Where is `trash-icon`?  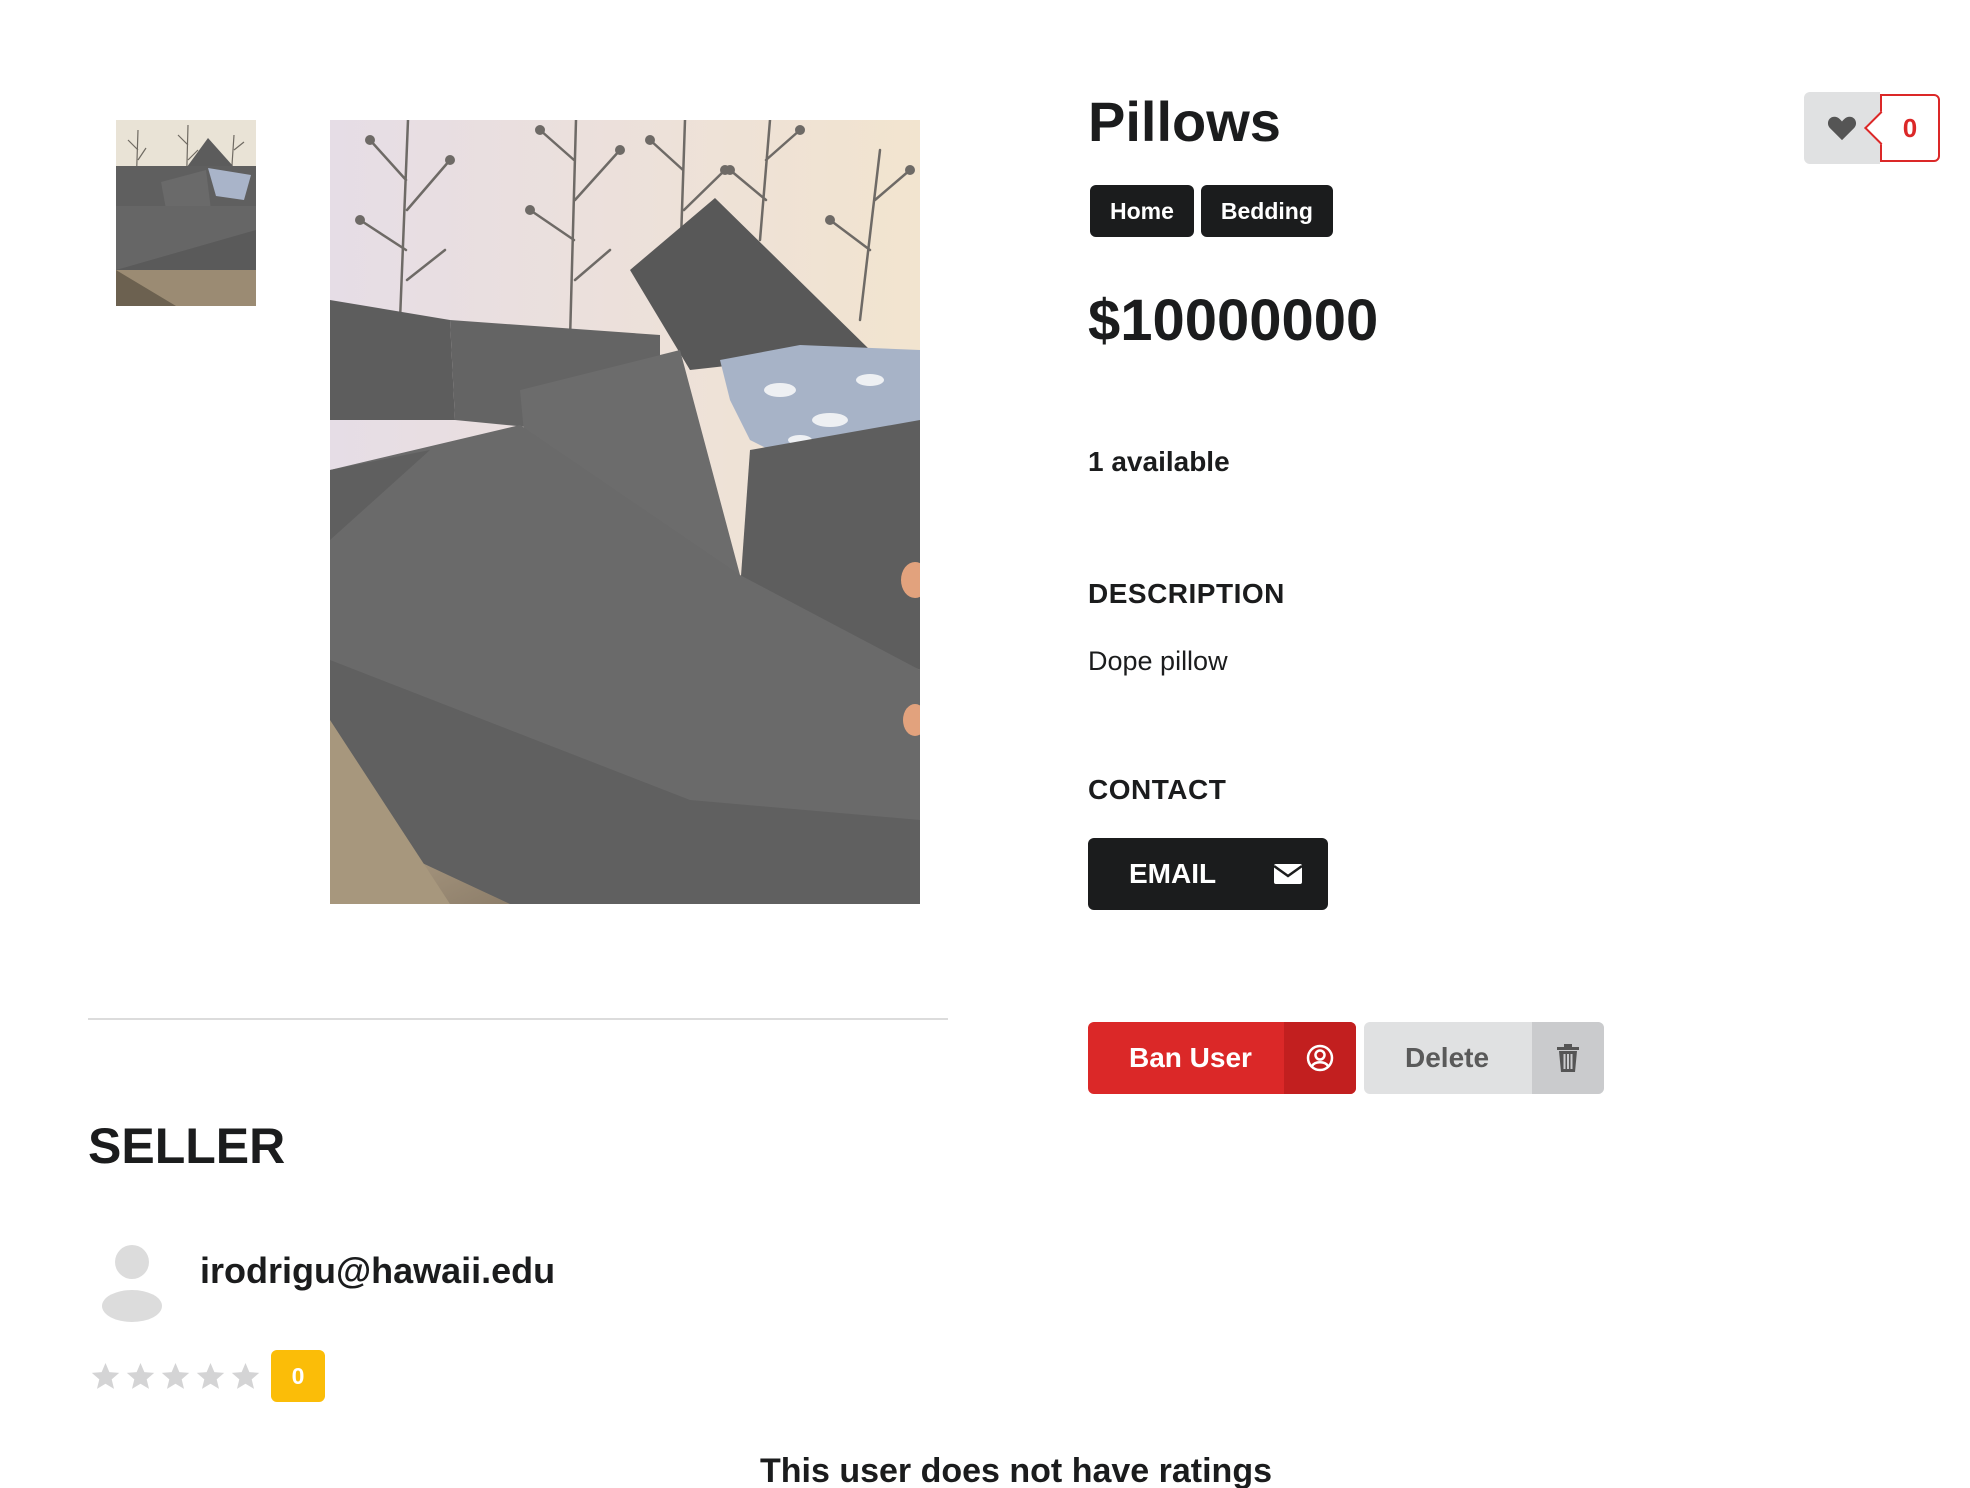
trash-icon is located at coordinates (1568, 1058).